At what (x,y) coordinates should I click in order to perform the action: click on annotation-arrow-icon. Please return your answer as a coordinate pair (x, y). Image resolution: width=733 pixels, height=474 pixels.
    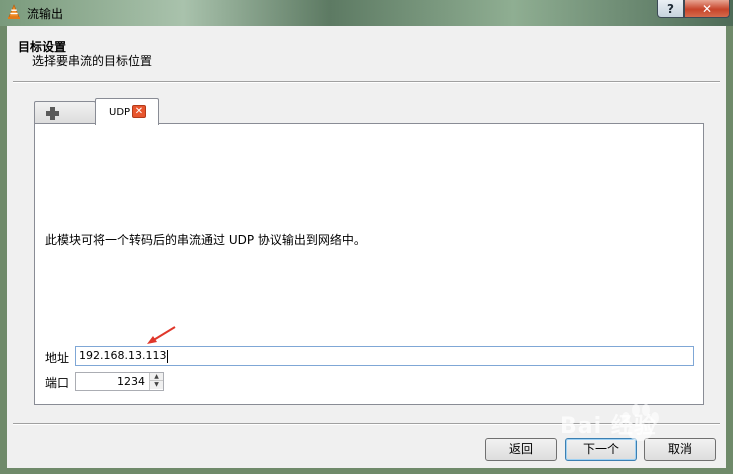
    Looking at the image, I should click on (161, 335).